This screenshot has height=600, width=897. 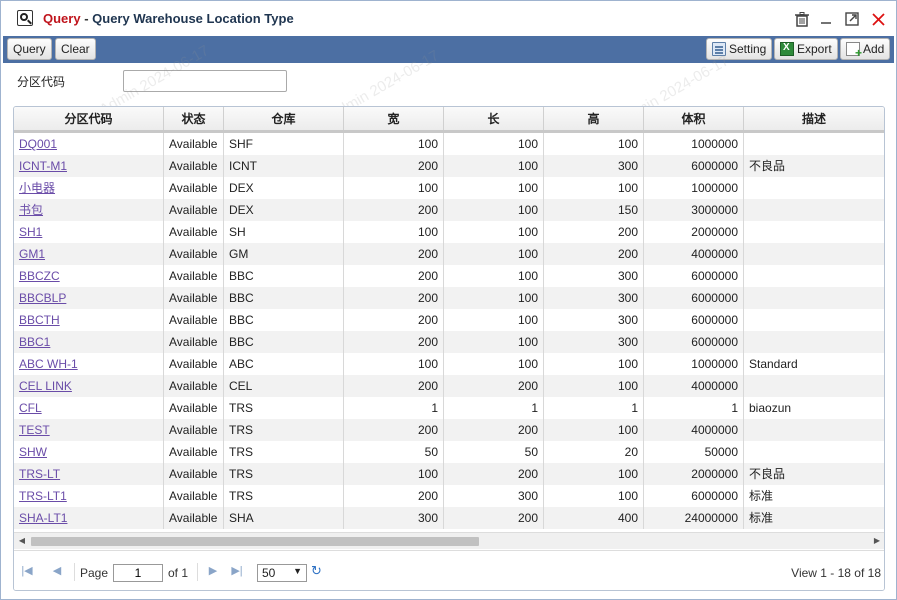 I want to click on cell-height: 400, so click(x=594, y=518).